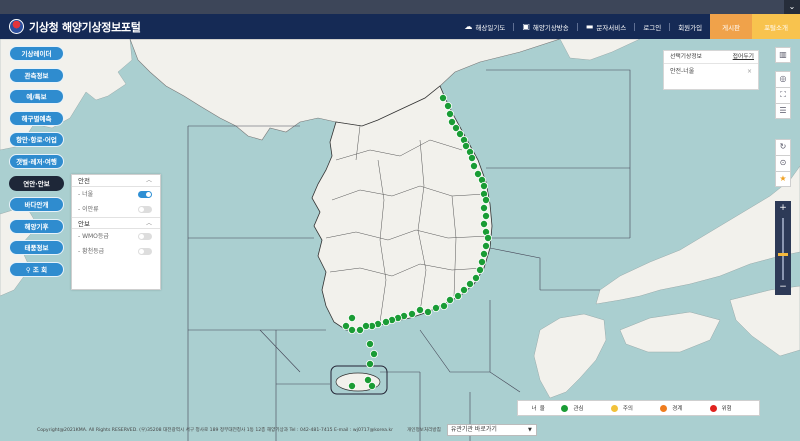  I want to click on radio-icon: ▣, so click(526, 26).